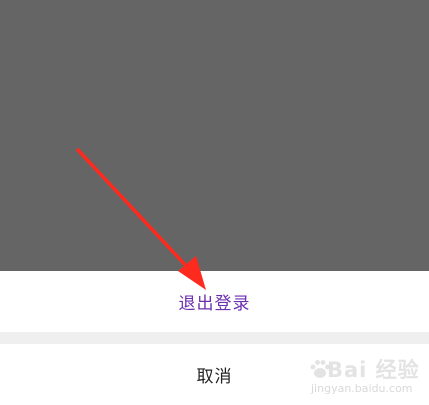 This screenshot has width=429, height=405. Describe the element at coordinates (214, 377) in the screenshot. I see `cancel-label: 取消` at that location.